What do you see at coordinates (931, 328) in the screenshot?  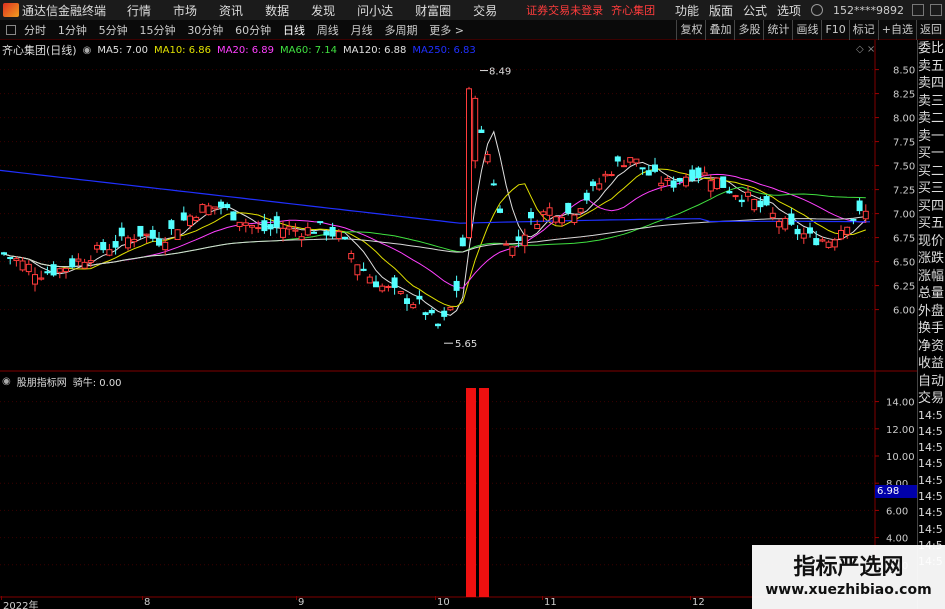 I see `side-label-16: 换手` at bounding box center [931, 328].